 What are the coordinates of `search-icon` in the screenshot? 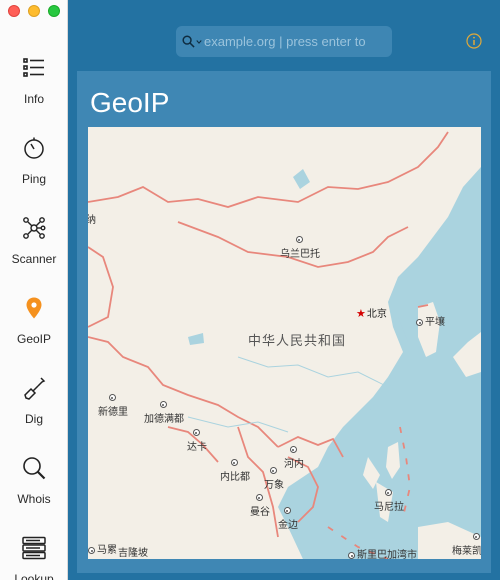 It's located at (188, 41).